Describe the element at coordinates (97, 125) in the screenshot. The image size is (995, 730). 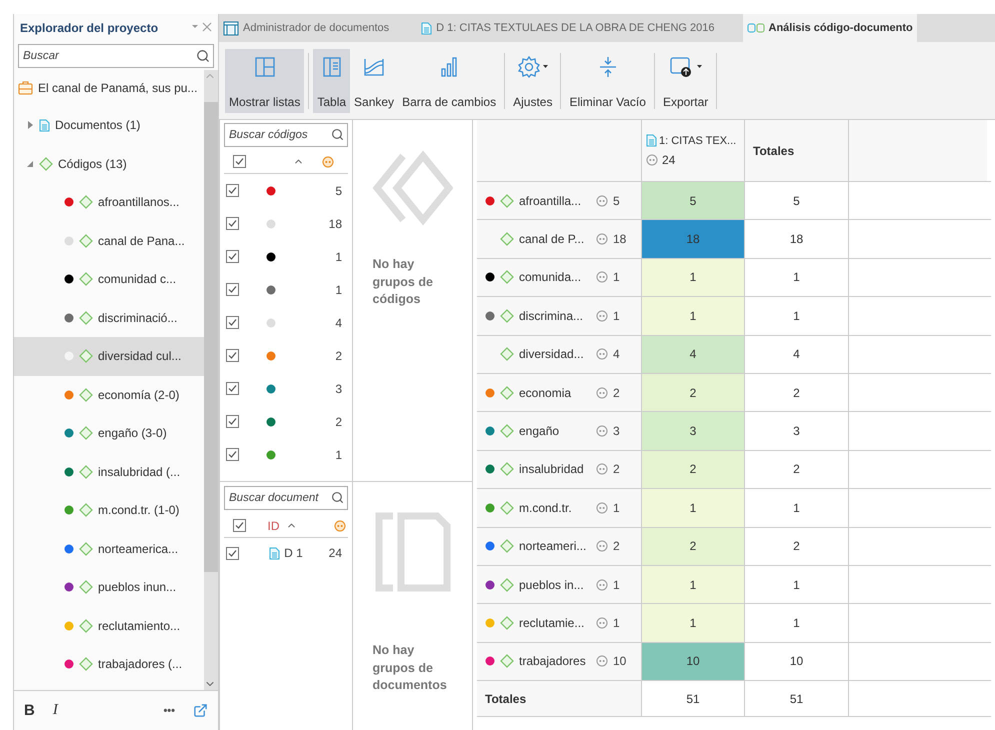
I see `tree-item: Documentos (1)` at that location.